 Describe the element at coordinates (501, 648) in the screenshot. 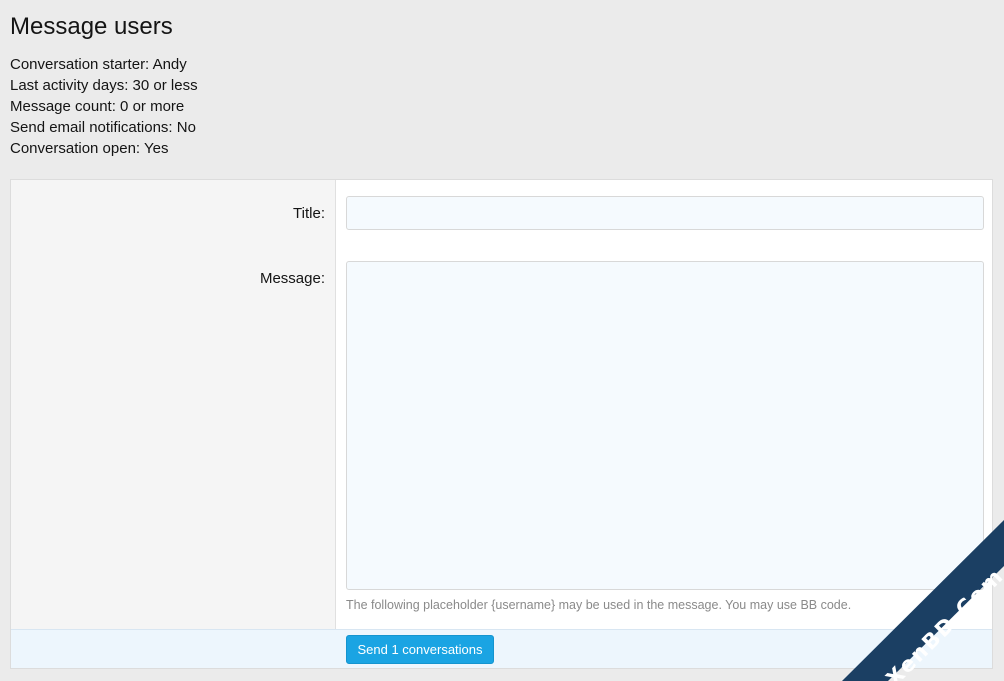

I see `form-submit-row: Send 1 conversations` at that location.